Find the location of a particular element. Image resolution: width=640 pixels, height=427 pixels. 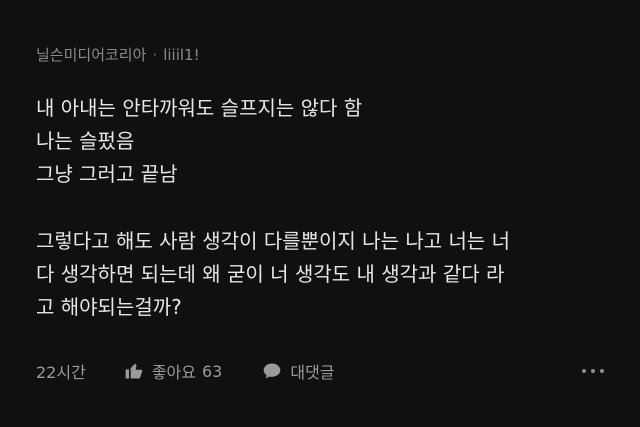

reply-label: 대댓글 is located at coordinates (312, 372).